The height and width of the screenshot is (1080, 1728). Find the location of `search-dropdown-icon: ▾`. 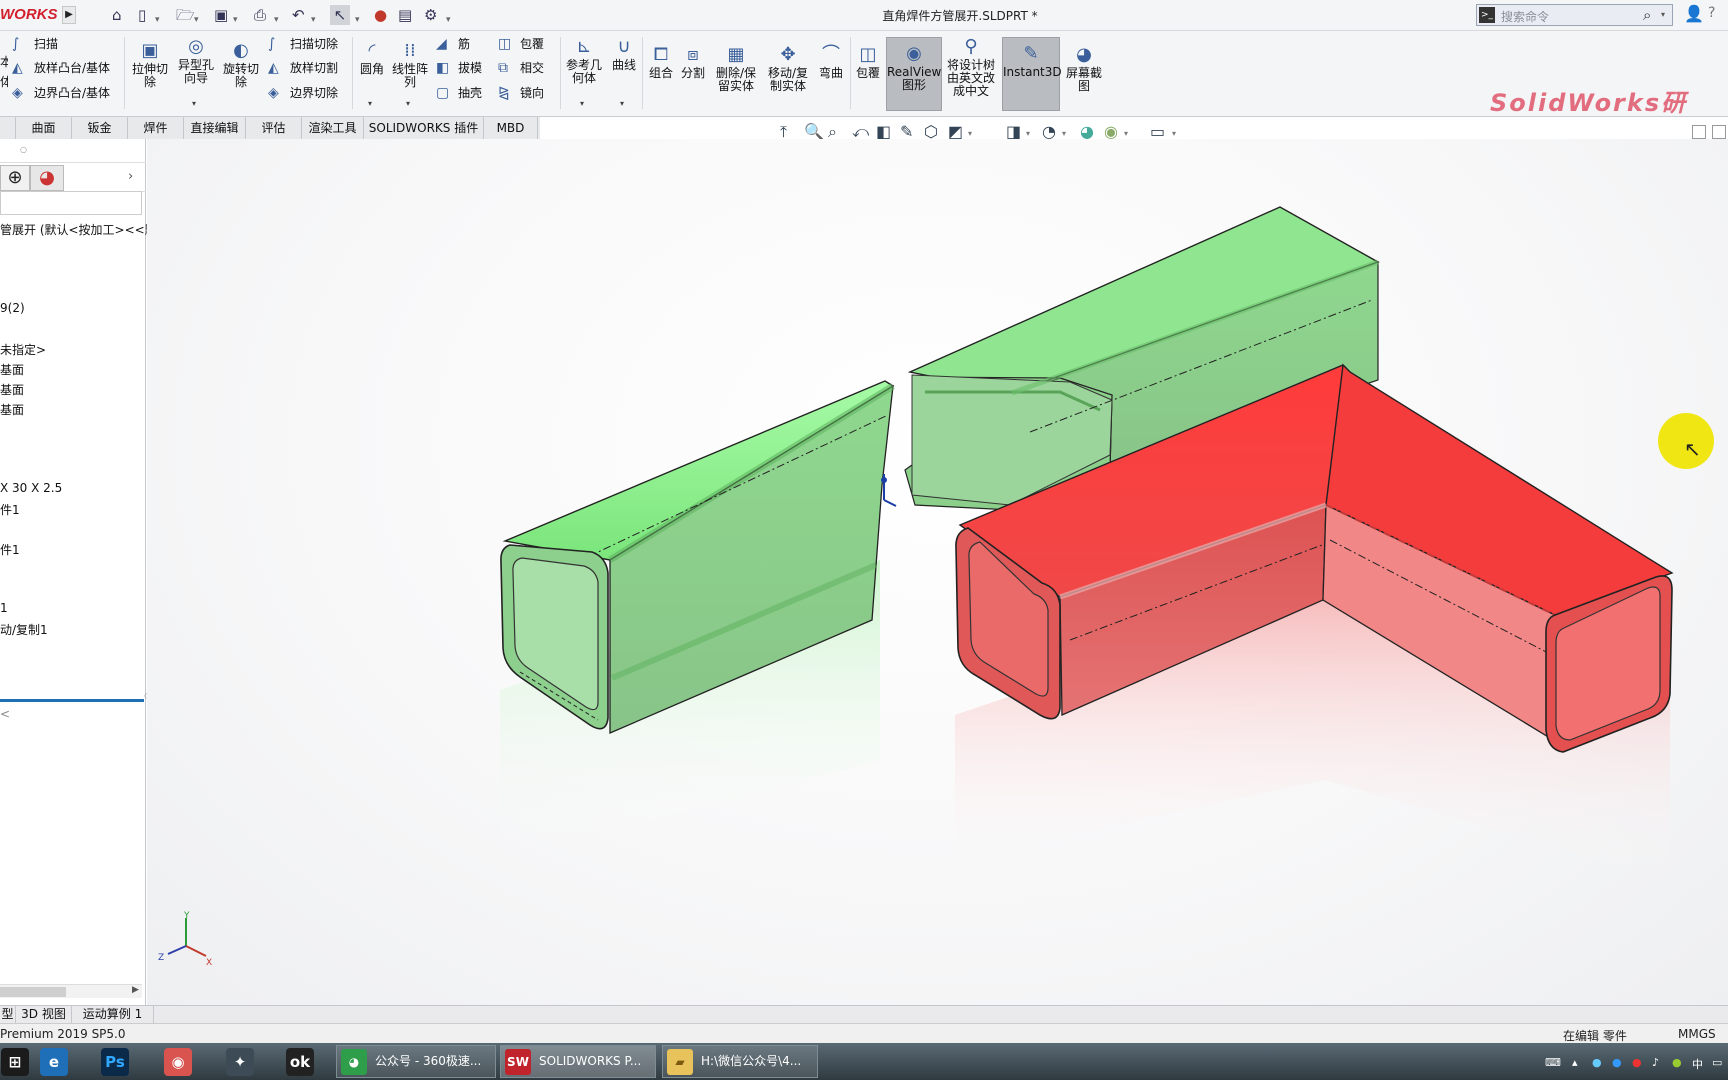

search-dropdown-icon: ▾ is located at coordinates (1663, 14).